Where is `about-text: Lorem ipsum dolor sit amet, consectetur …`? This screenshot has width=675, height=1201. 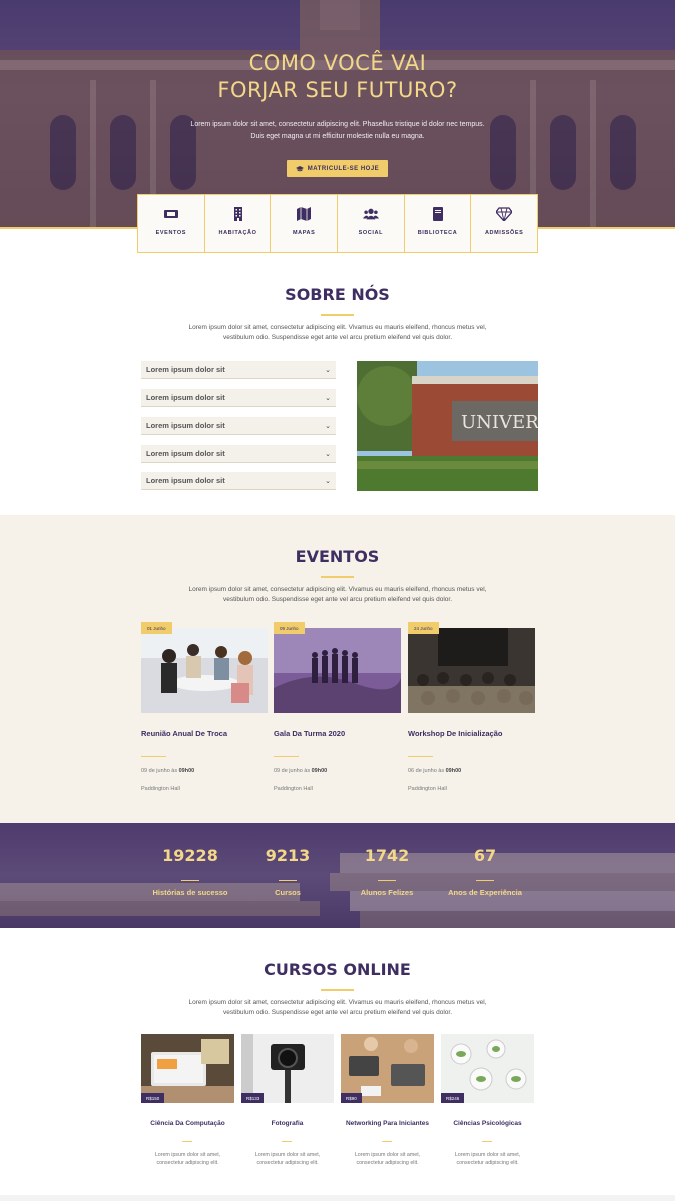
about-text: Lorem ipsum dolor sit amet, consectetur … is located at coordinates (337, 332).